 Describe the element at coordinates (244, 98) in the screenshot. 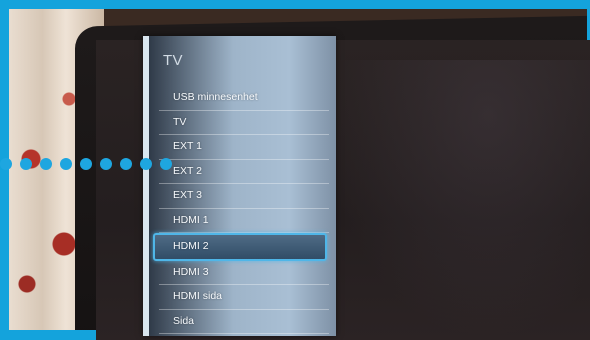

I see `menu-item-usb: USB minnesenhet` at that location.